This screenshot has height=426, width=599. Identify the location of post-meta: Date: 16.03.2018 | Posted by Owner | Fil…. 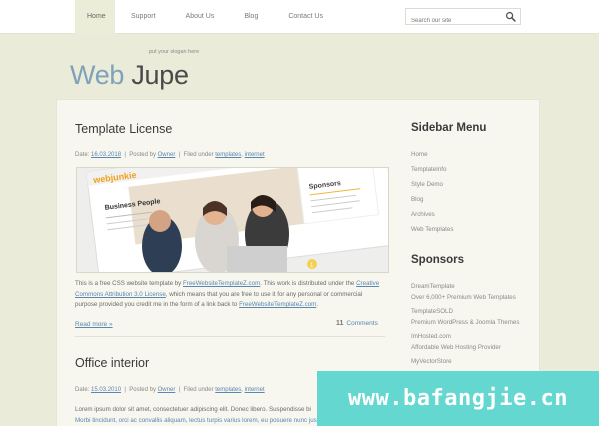
(170, 155).